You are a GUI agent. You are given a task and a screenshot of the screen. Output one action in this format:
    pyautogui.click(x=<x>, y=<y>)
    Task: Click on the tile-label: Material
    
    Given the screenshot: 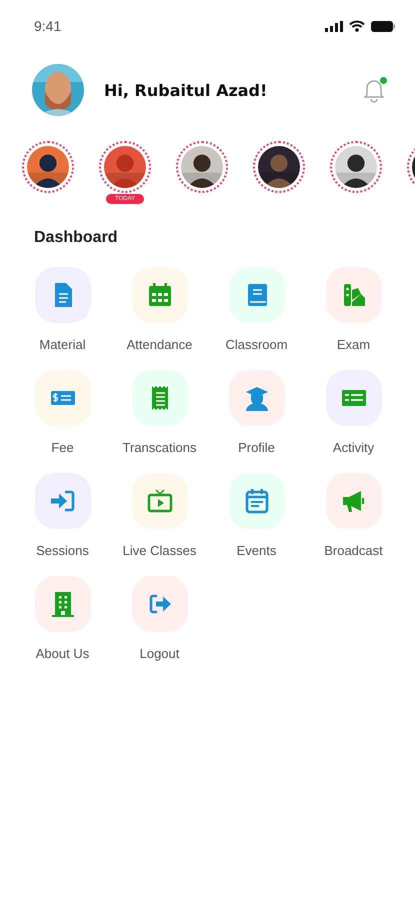 What is the action you would take?
    pyautogui.click(x=62, y=344)
    